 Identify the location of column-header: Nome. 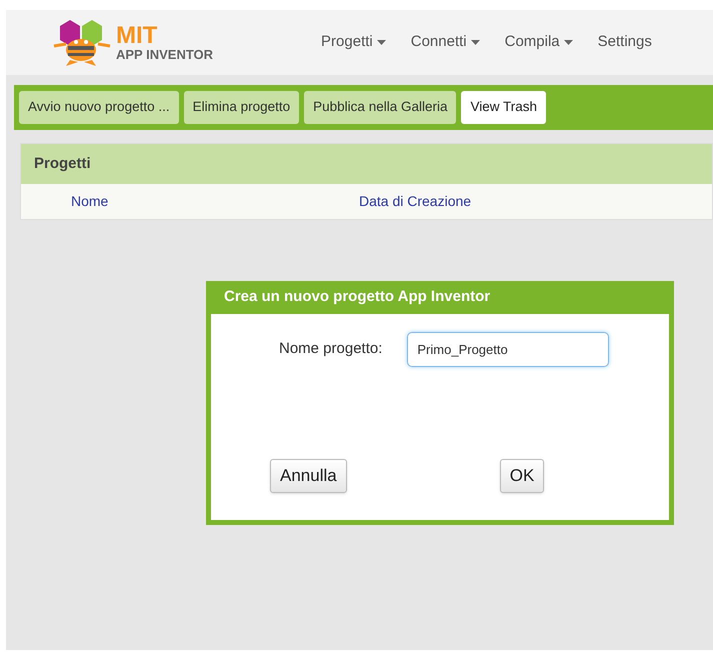
(215, 201).